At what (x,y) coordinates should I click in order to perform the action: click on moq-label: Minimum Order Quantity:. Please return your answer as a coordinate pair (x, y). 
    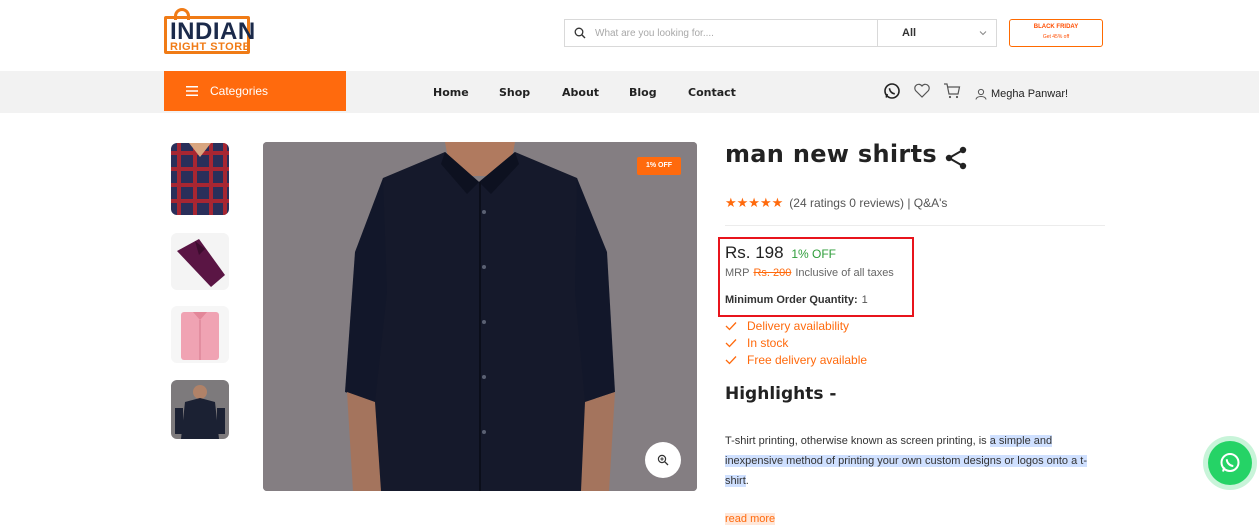
    Looking at the image, I should click on (791, 300).